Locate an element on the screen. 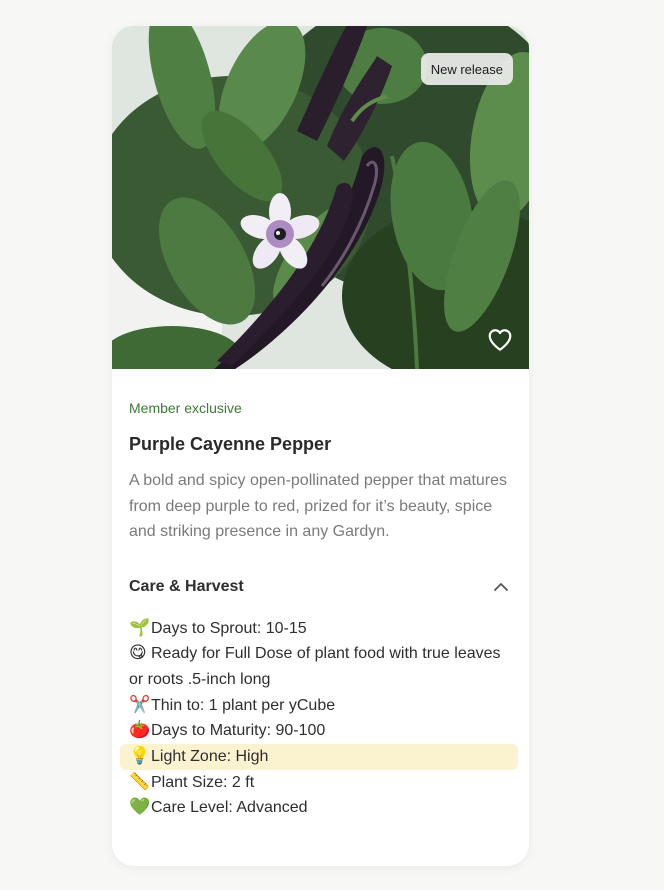 This screenshot has height=890, width=664. care-item-text: Light Zone: High is located at coordinates (210, 757).